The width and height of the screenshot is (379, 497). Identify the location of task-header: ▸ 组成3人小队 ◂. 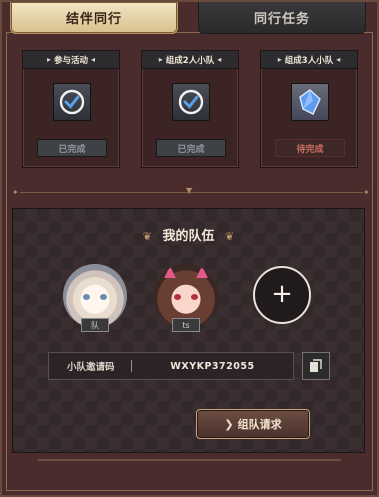
(309, 60).